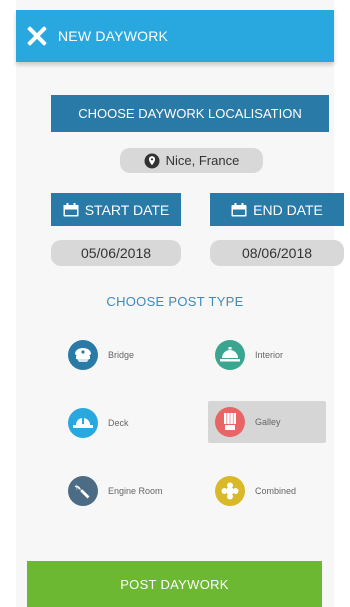  I want to click on start-date-label: START DATE, so click(127, 209).